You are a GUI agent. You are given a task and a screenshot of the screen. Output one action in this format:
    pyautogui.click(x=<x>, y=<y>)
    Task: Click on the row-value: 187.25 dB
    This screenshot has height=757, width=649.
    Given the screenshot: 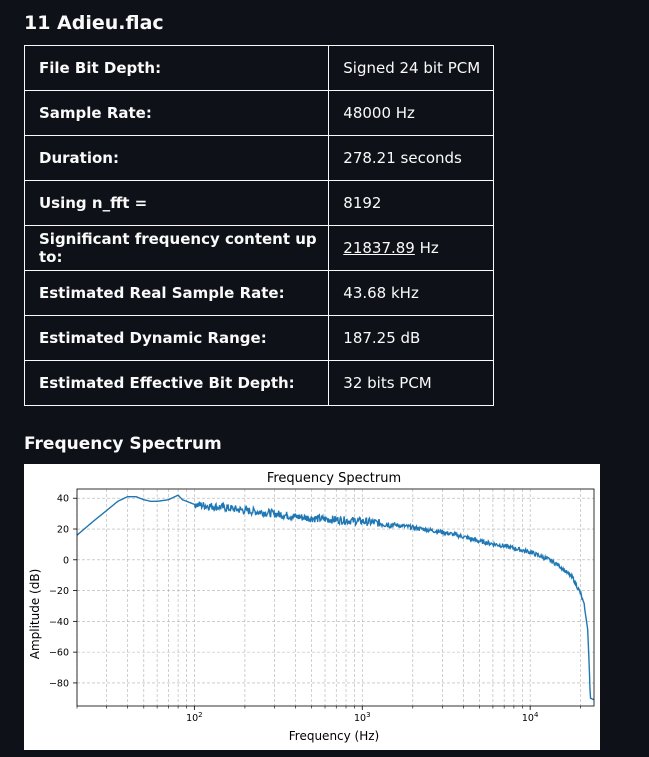 What is the action you would take?
    pyautogui.click(x=411, y=338)
    